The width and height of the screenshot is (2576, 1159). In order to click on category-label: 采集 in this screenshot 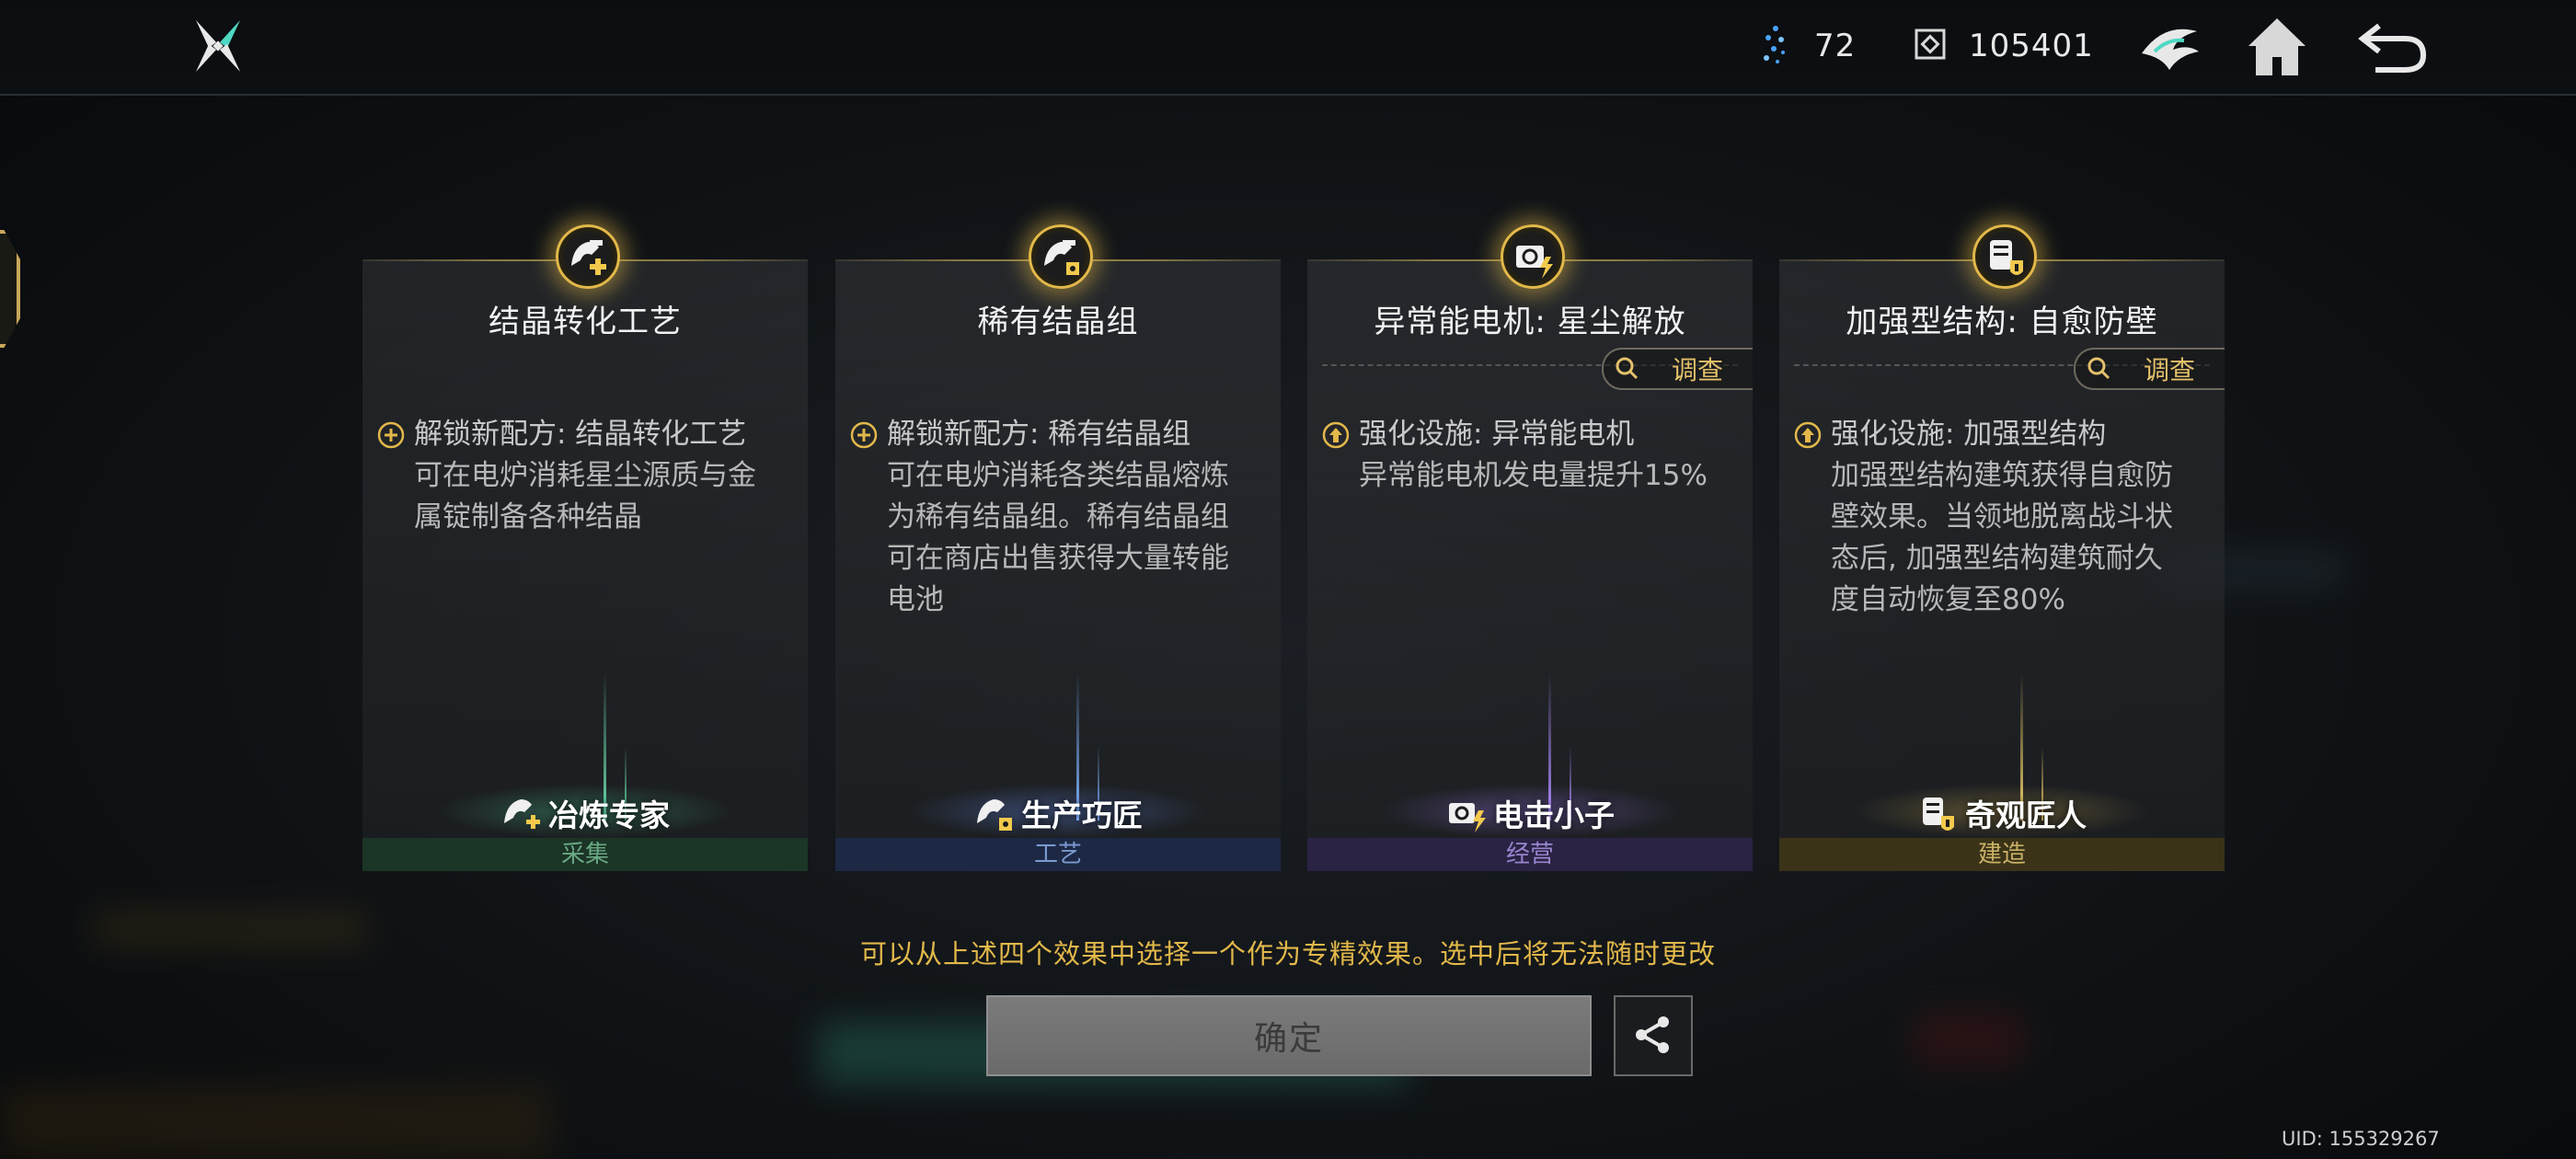, I will do `click(585, 854)`.